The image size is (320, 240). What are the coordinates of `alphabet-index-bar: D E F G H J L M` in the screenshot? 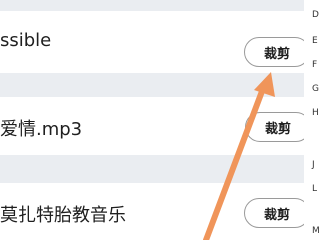 It's located at (312, 120).